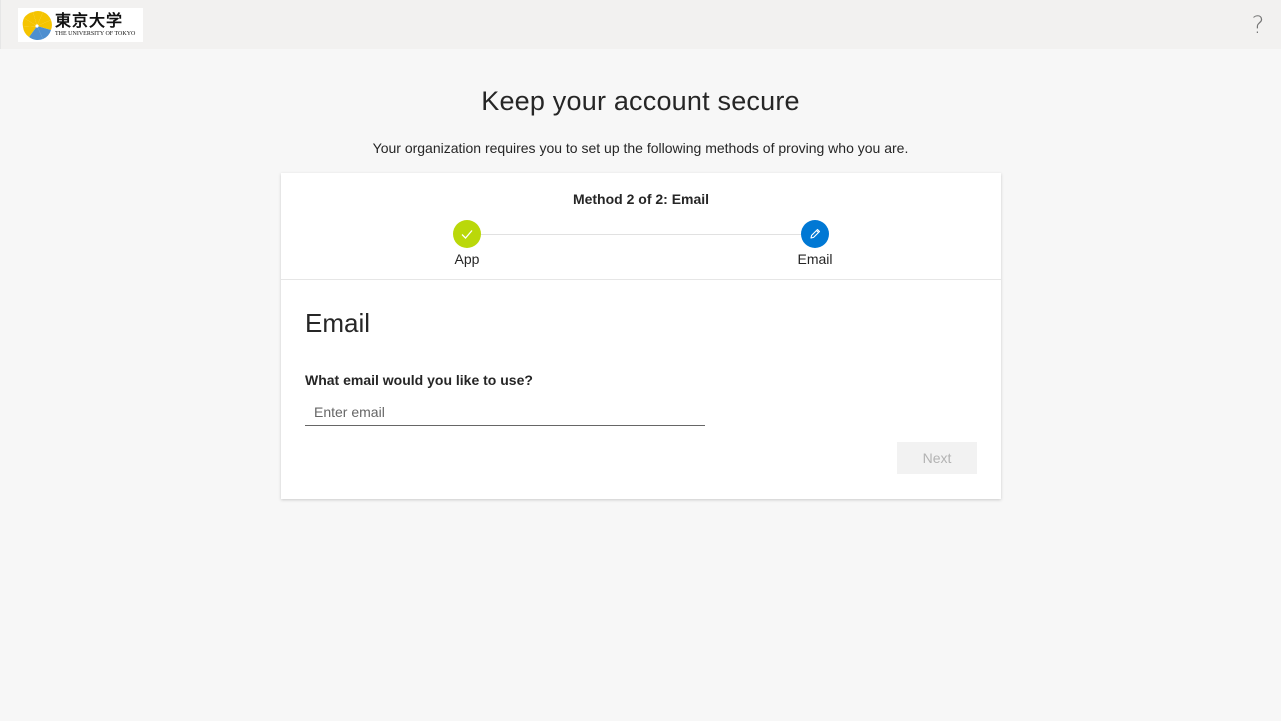 The width and height of the screenshot is (1281, 721). Describe the element at coordinates (95, 34) in the screenshot. I see `logo-english: THE UNIVERSITY OF TOKYO` at that location.